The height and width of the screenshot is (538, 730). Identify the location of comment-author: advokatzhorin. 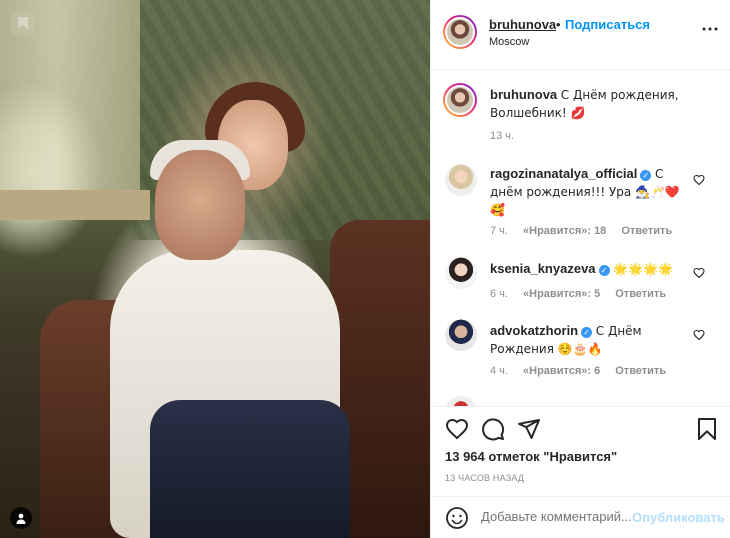
(534, 330).